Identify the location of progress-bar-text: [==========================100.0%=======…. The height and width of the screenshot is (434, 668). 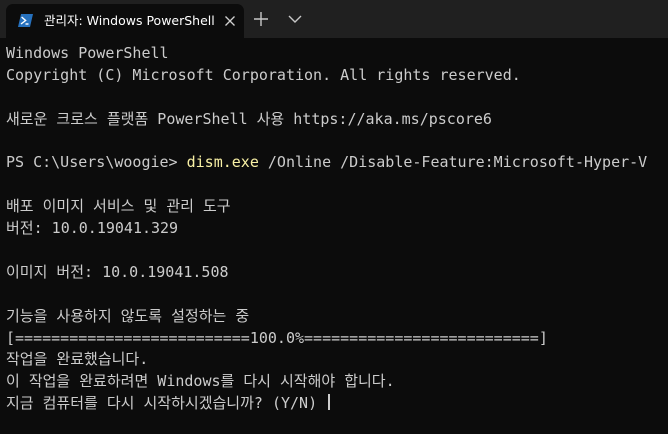
(277, 337).